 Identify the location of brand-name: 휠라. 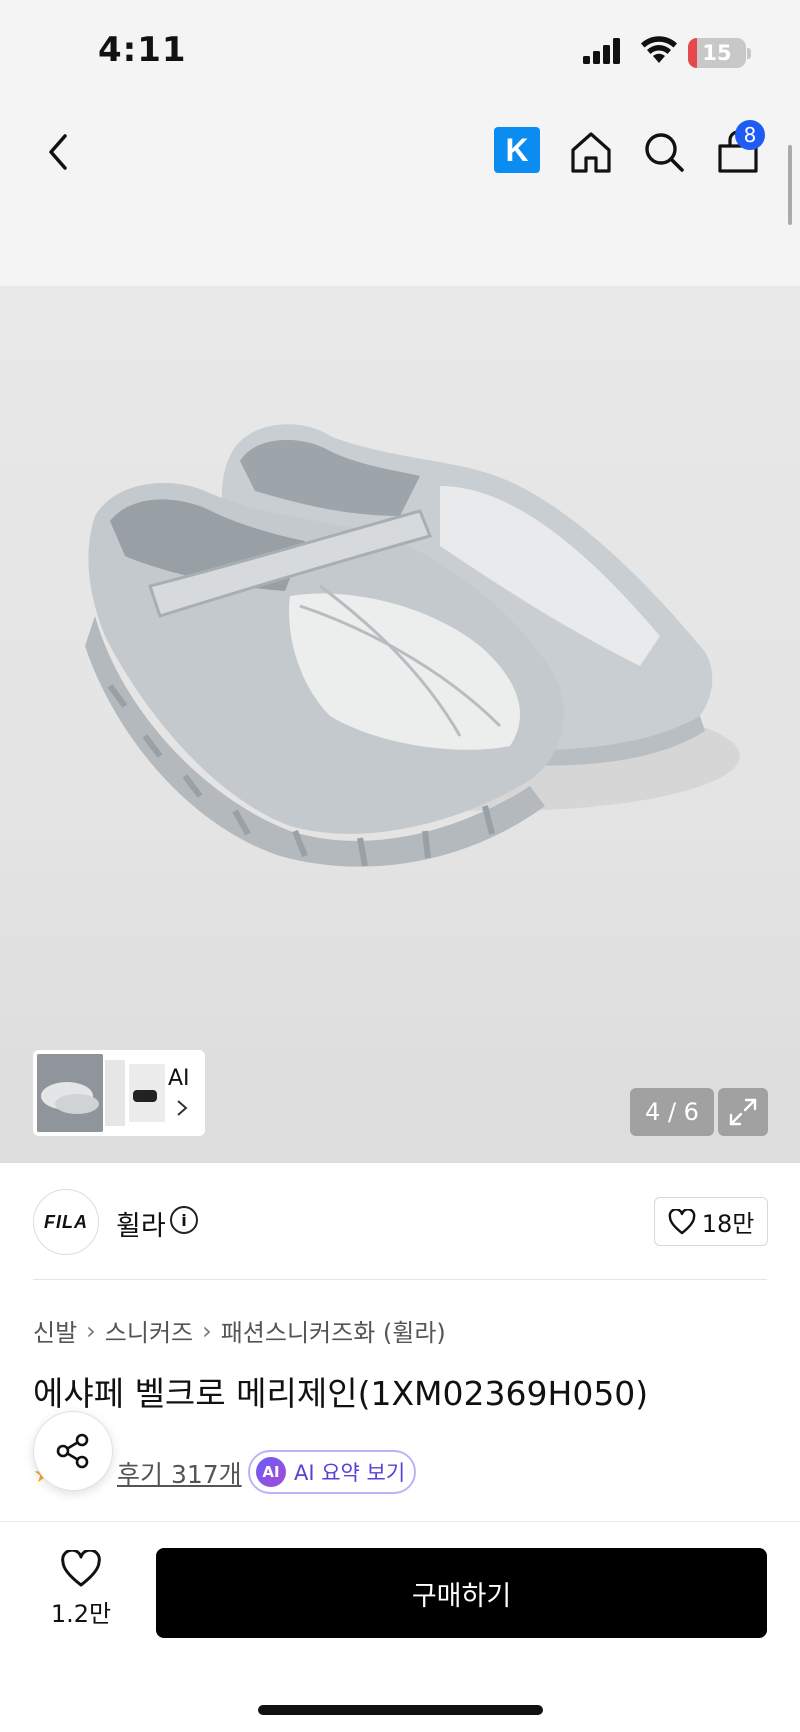
(141, 1223).